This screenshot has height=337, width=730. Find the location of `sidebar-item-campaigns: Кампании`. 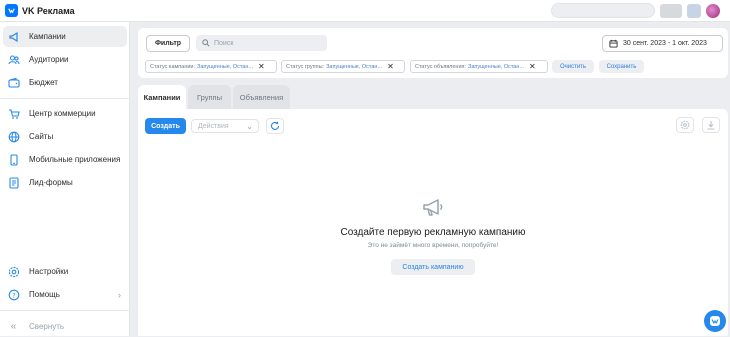

sidebar-item-campaigns: Кампании is located at coordinates (65, 36).